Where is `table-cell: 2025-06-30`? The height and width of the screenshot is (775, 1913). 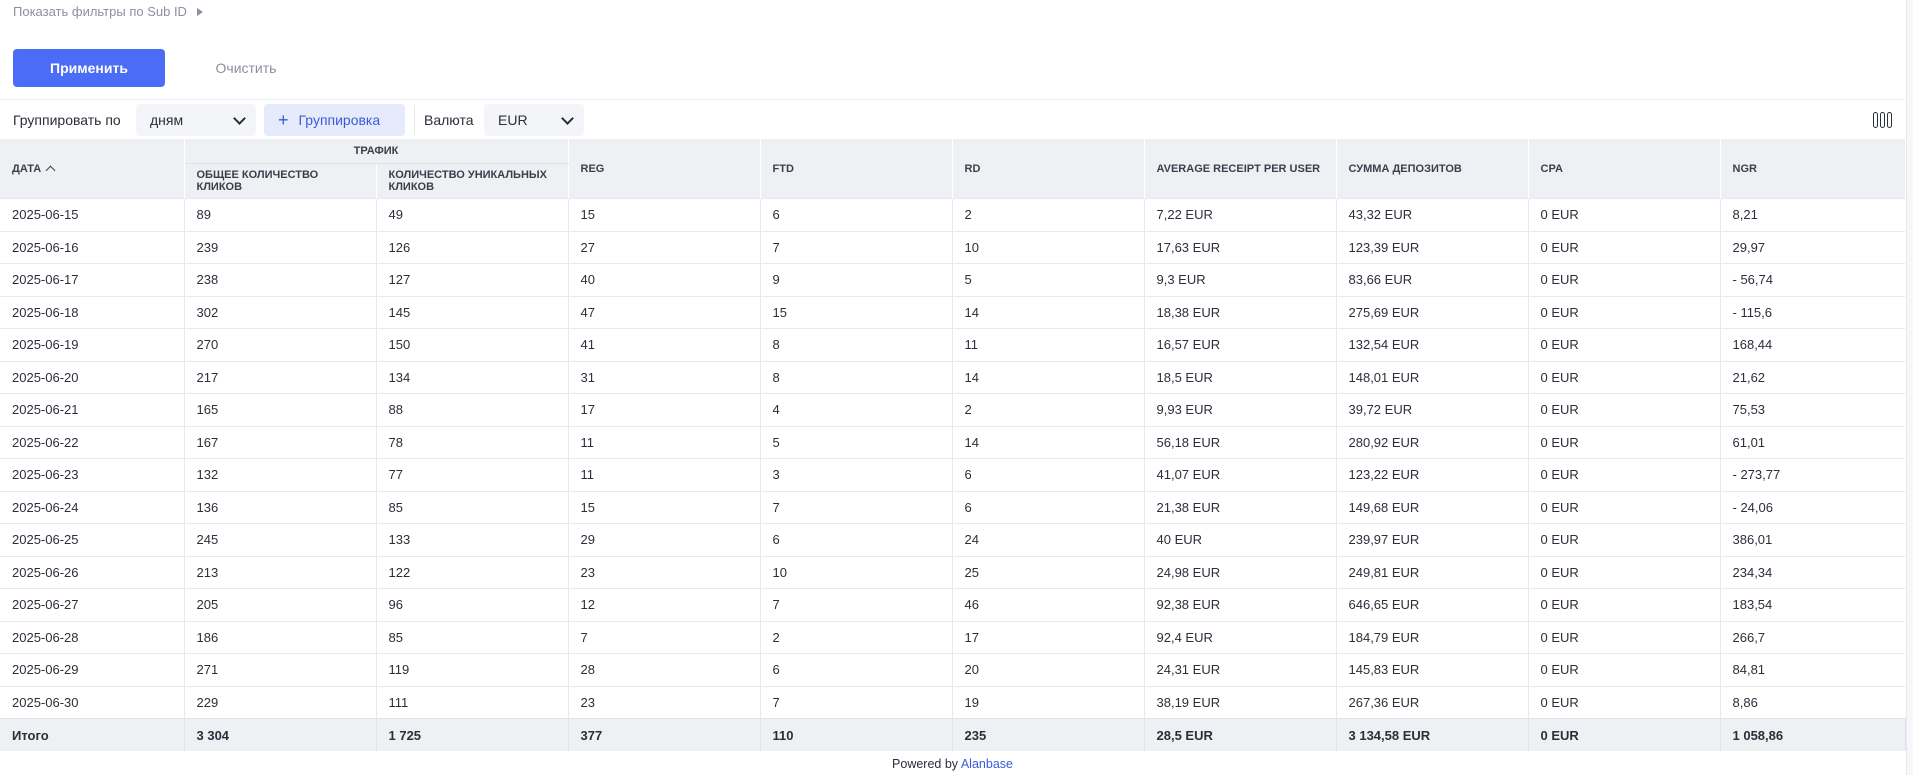
table-cell: 2025-06-30 is located at coordinates (92, 702).